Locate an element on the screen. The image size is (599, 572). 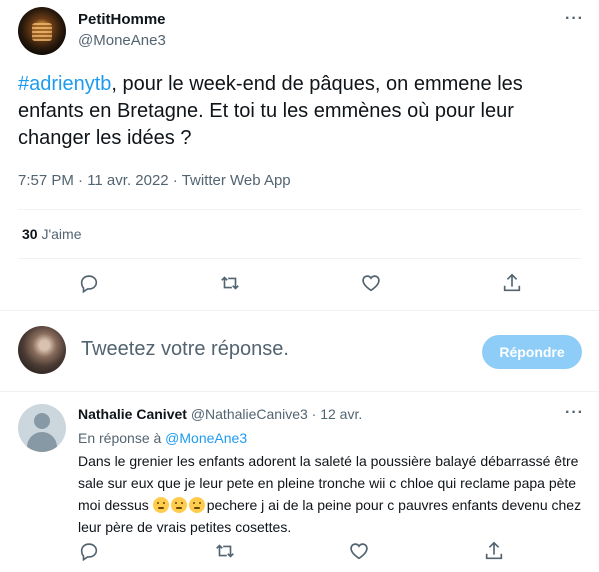
likes-count: 30 J'aime is located at coordinates (52, 234).